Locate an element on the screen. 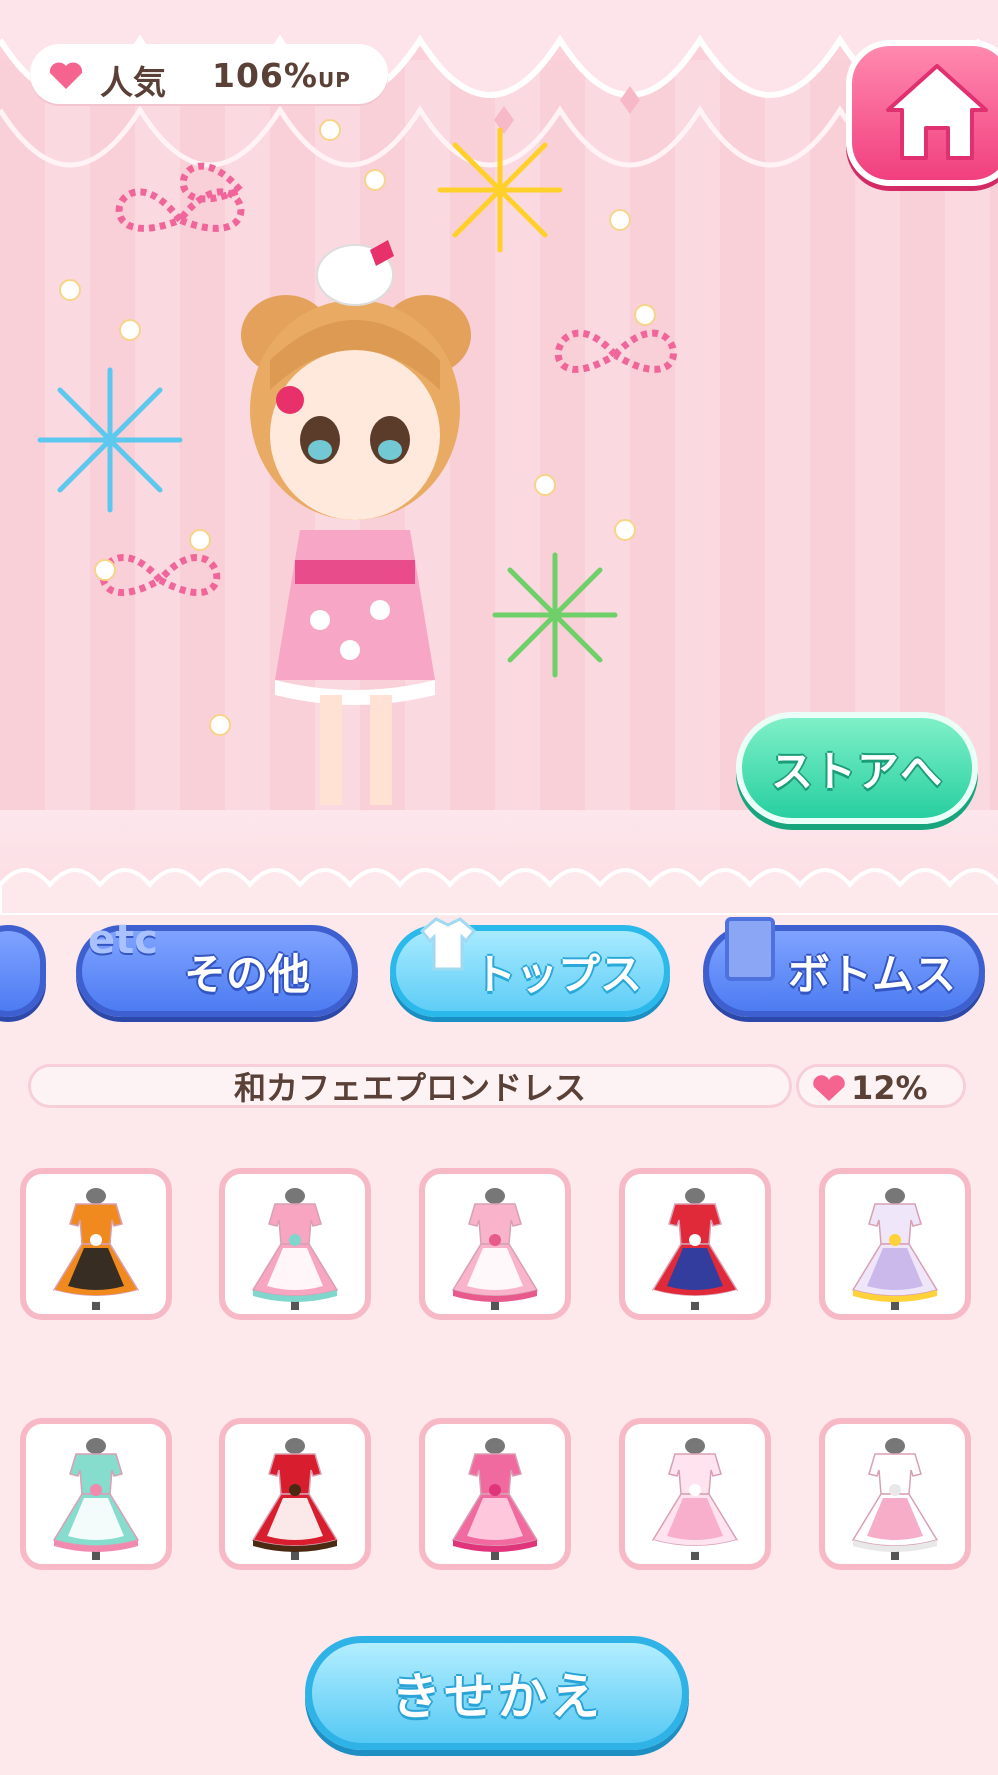 This screenshot has width=998, height=1775. tab-tops-label: トップス is located at coordinates (557, 974).